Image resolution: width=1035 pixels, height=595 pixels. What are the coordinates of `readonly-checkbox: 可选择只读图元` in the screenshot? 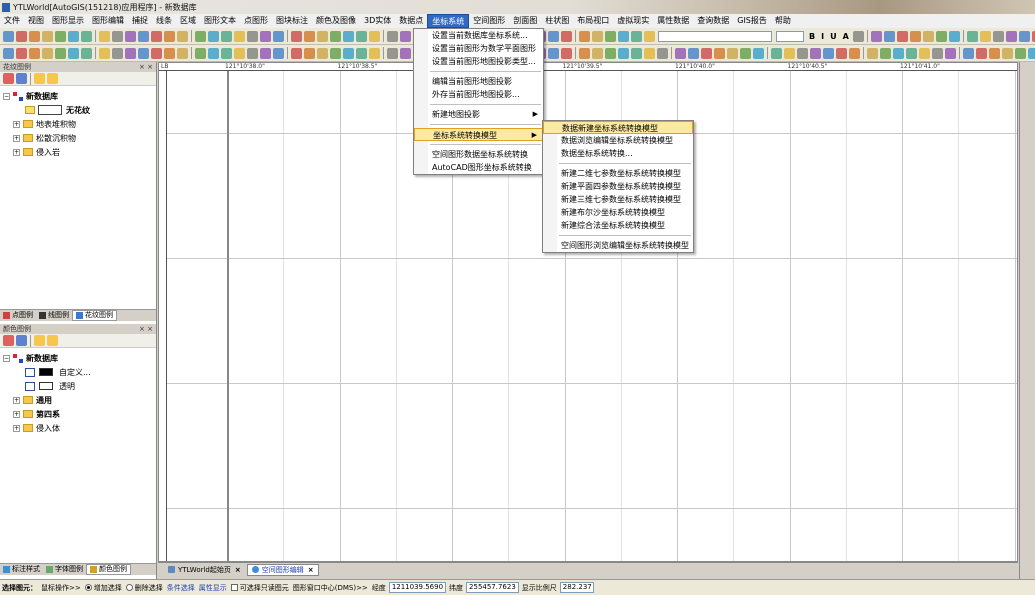 It's located at (259, 588).